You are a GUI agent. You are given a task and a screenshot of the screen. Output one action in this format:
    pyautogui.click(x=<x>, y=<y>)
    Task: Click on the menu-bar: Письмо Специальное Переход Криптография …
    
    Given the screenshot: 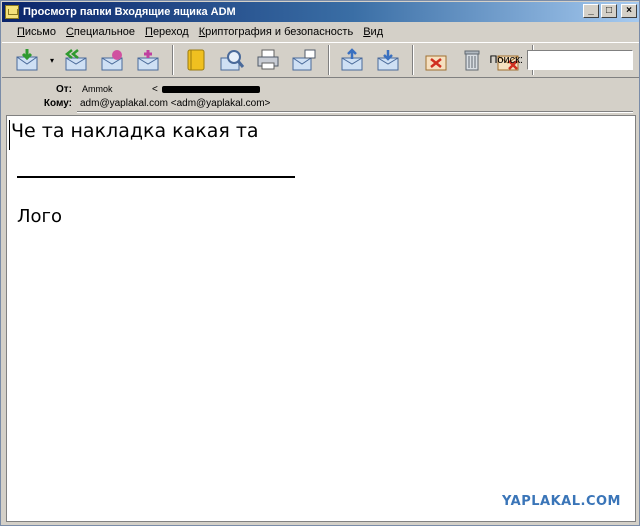 What is the action you would take?
    pyautogui.click(x=320, y=32)
    